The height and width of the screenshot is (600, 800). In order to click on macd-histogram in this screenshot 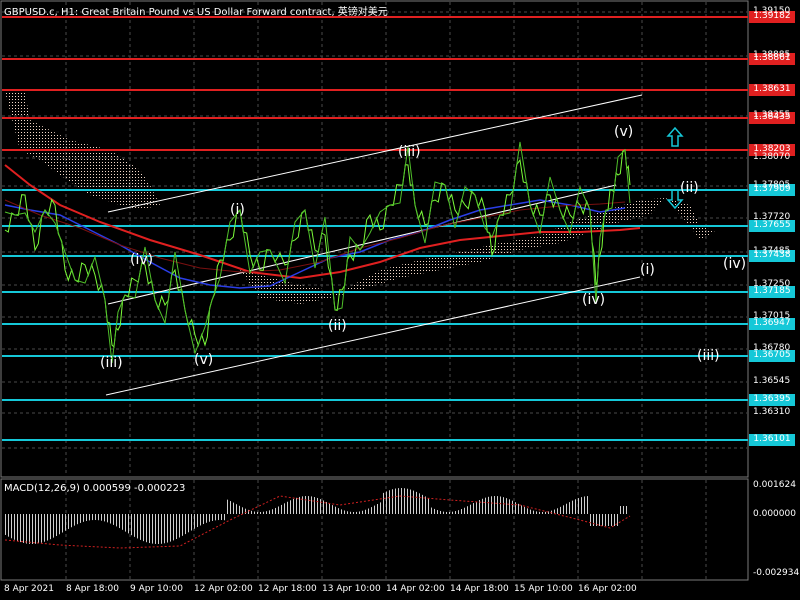, I will do `click(316, 516)`.